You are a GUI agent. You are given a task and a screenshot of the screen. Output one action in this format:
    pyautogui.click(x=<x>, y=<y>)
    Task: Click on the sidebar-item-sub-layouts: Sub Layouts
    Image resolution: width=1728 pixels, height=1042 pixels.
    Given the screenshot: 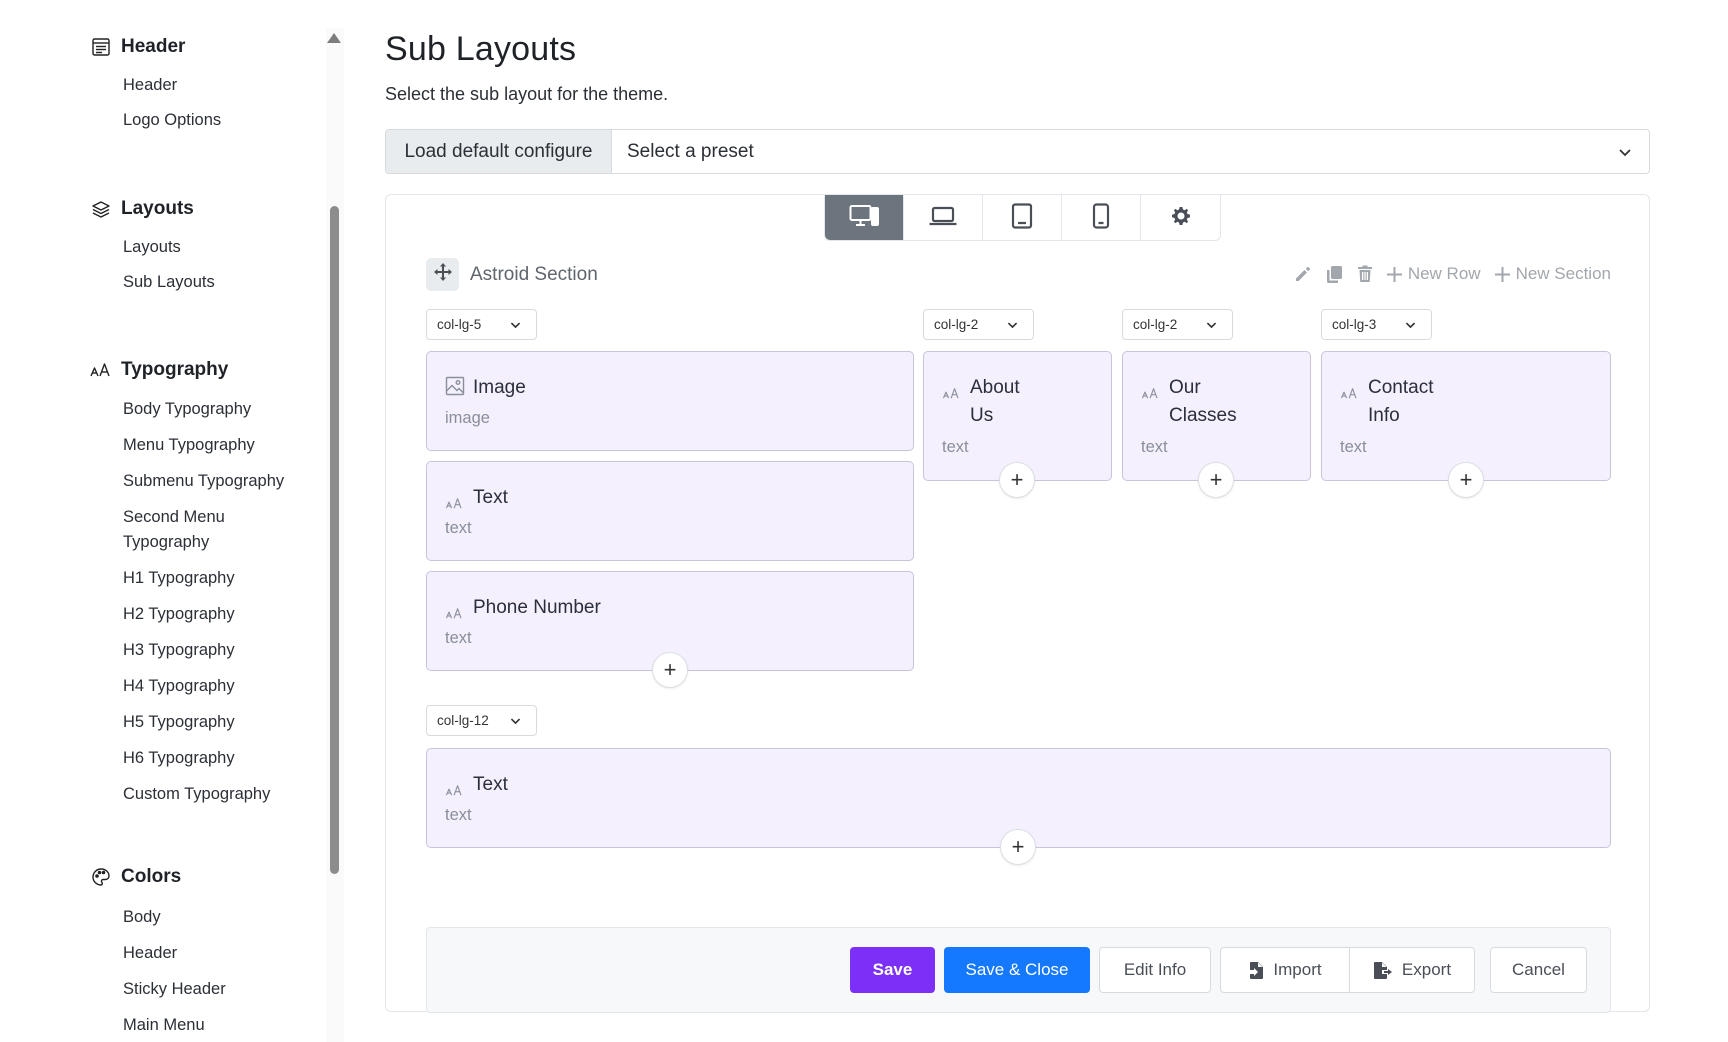 What is the action you would take?
    pyautogui.click(x=218, y=282)
    